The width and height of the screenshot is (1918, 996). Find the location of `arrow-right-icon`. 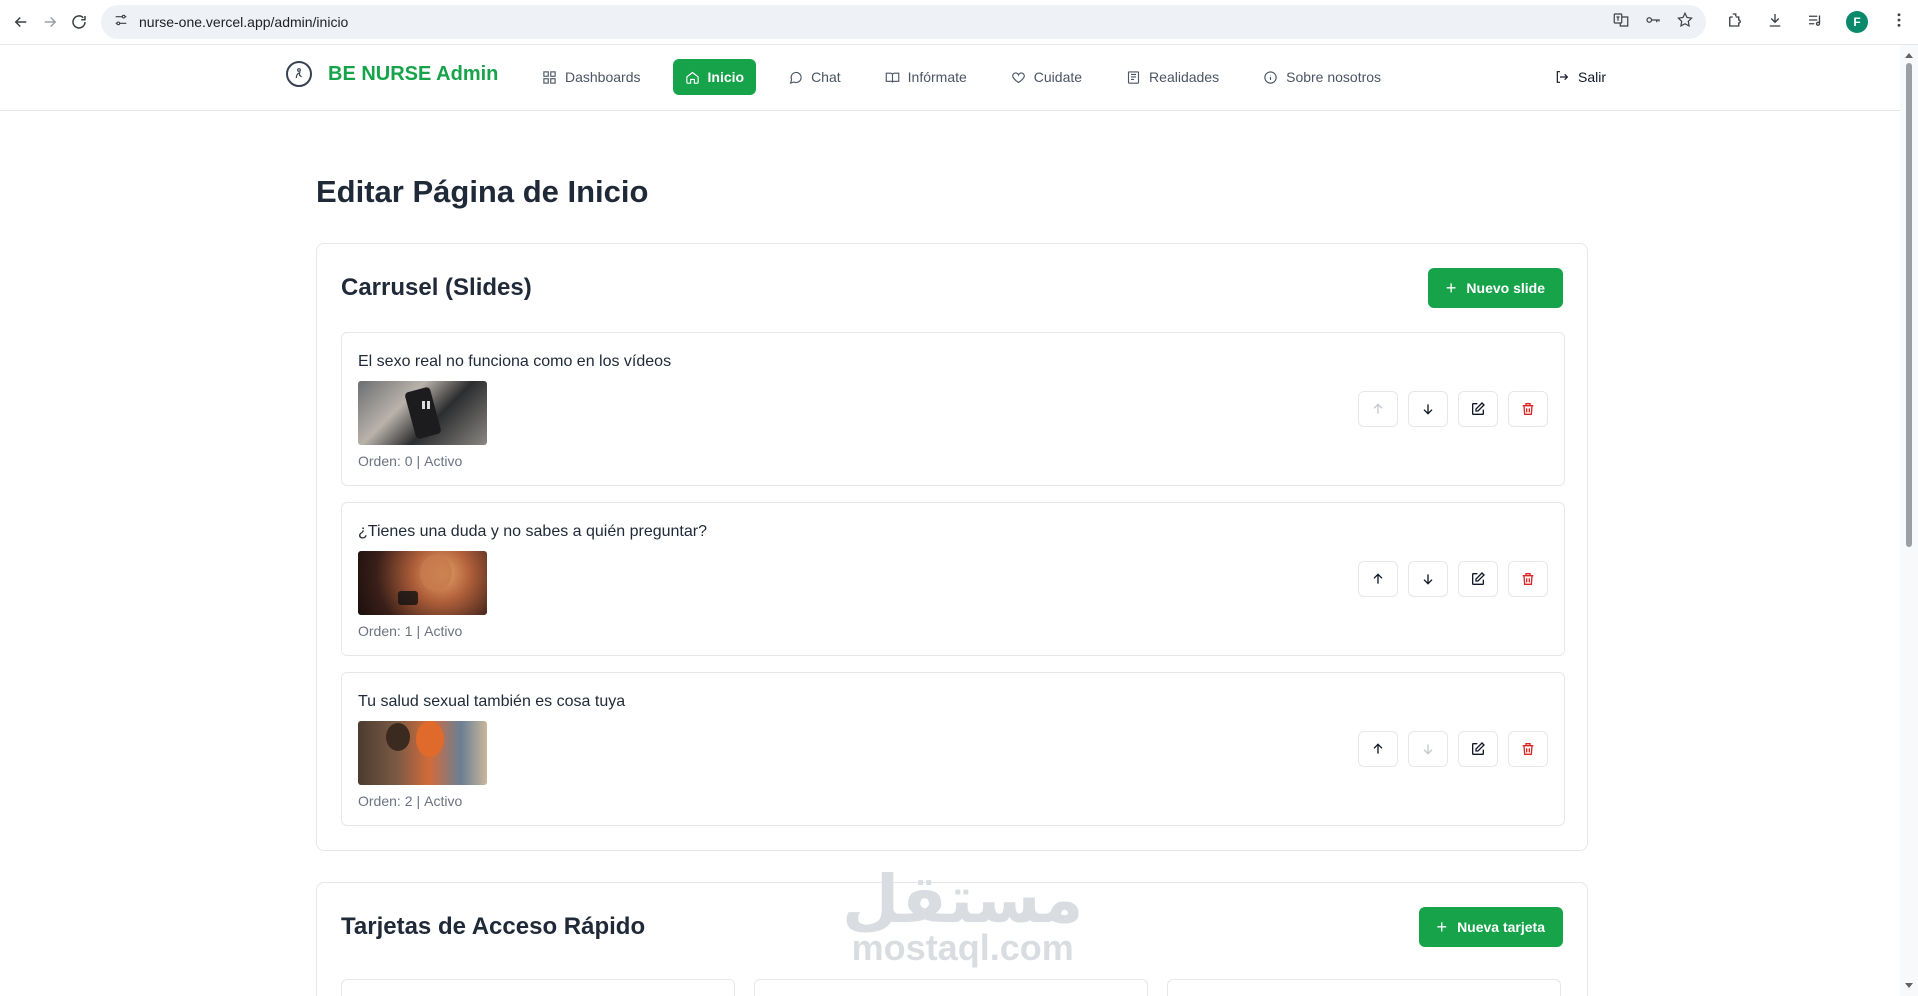

arrow-right-icon is located at coordinates (50, 22).